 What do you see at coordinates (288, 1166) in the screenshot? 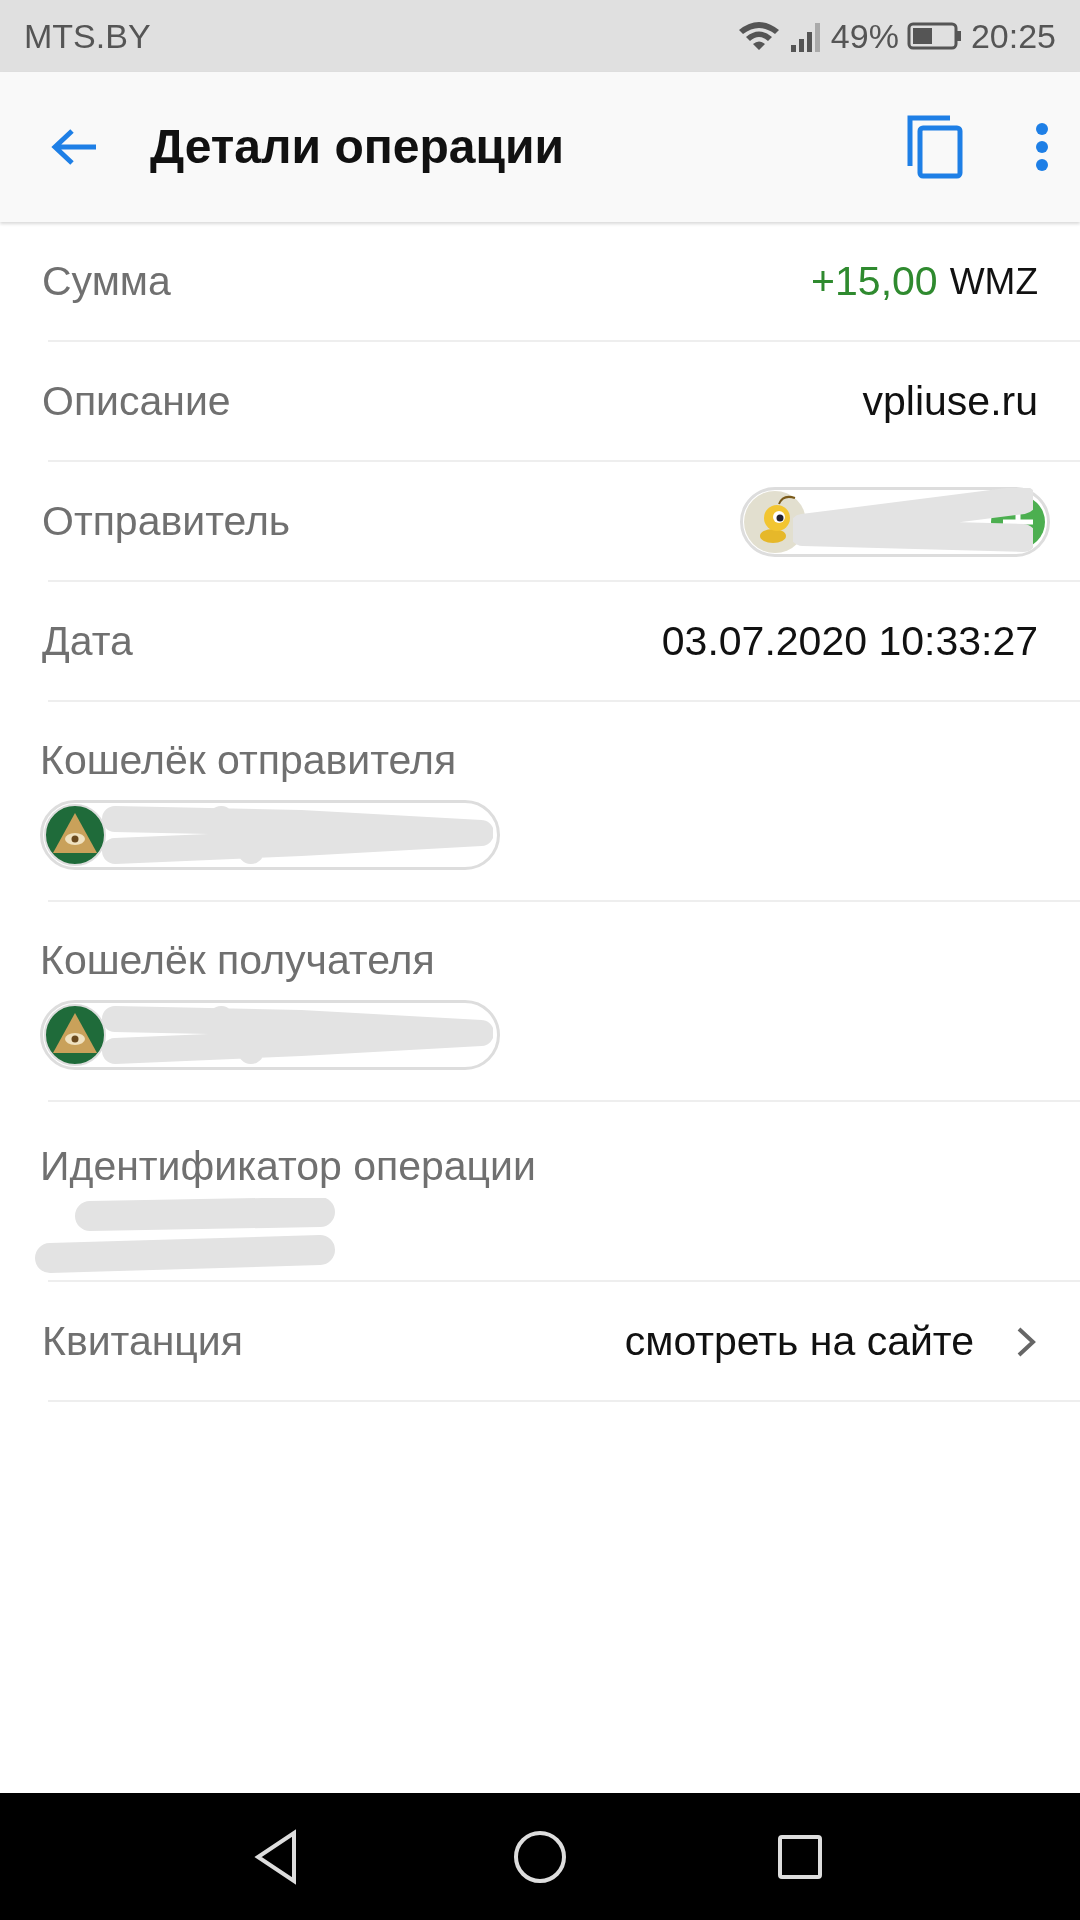
I see `field-label: Идентификатор операции` at bounding box center [288, 1166].